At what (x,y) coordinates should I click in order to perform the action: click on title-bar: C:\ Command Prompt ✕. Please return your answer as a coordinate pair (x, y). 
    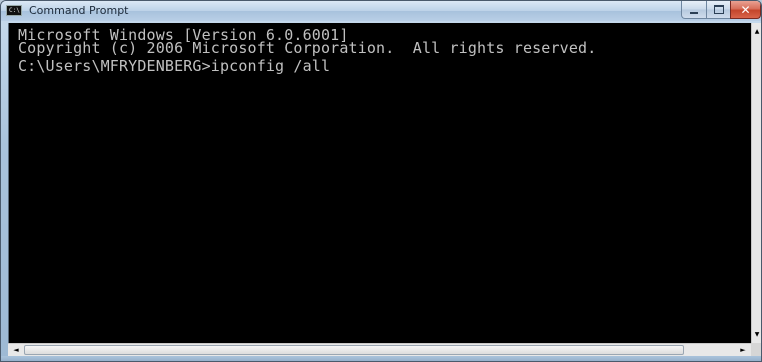
    Looking at the image, I should click on (381, 11).